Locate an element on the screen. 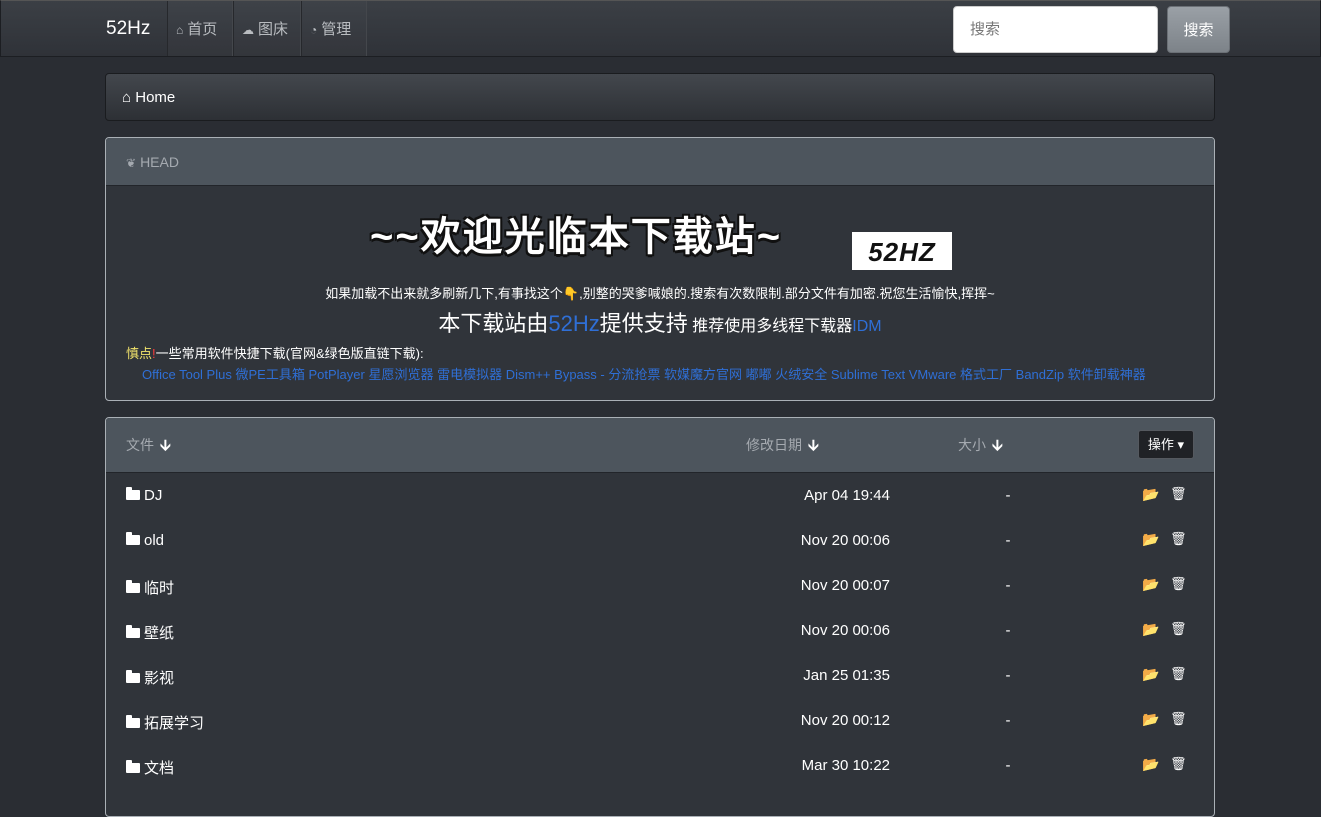 This screenshot has height=817, width=1321. quick-link: BandZip is located at coordinates (1040, 374).